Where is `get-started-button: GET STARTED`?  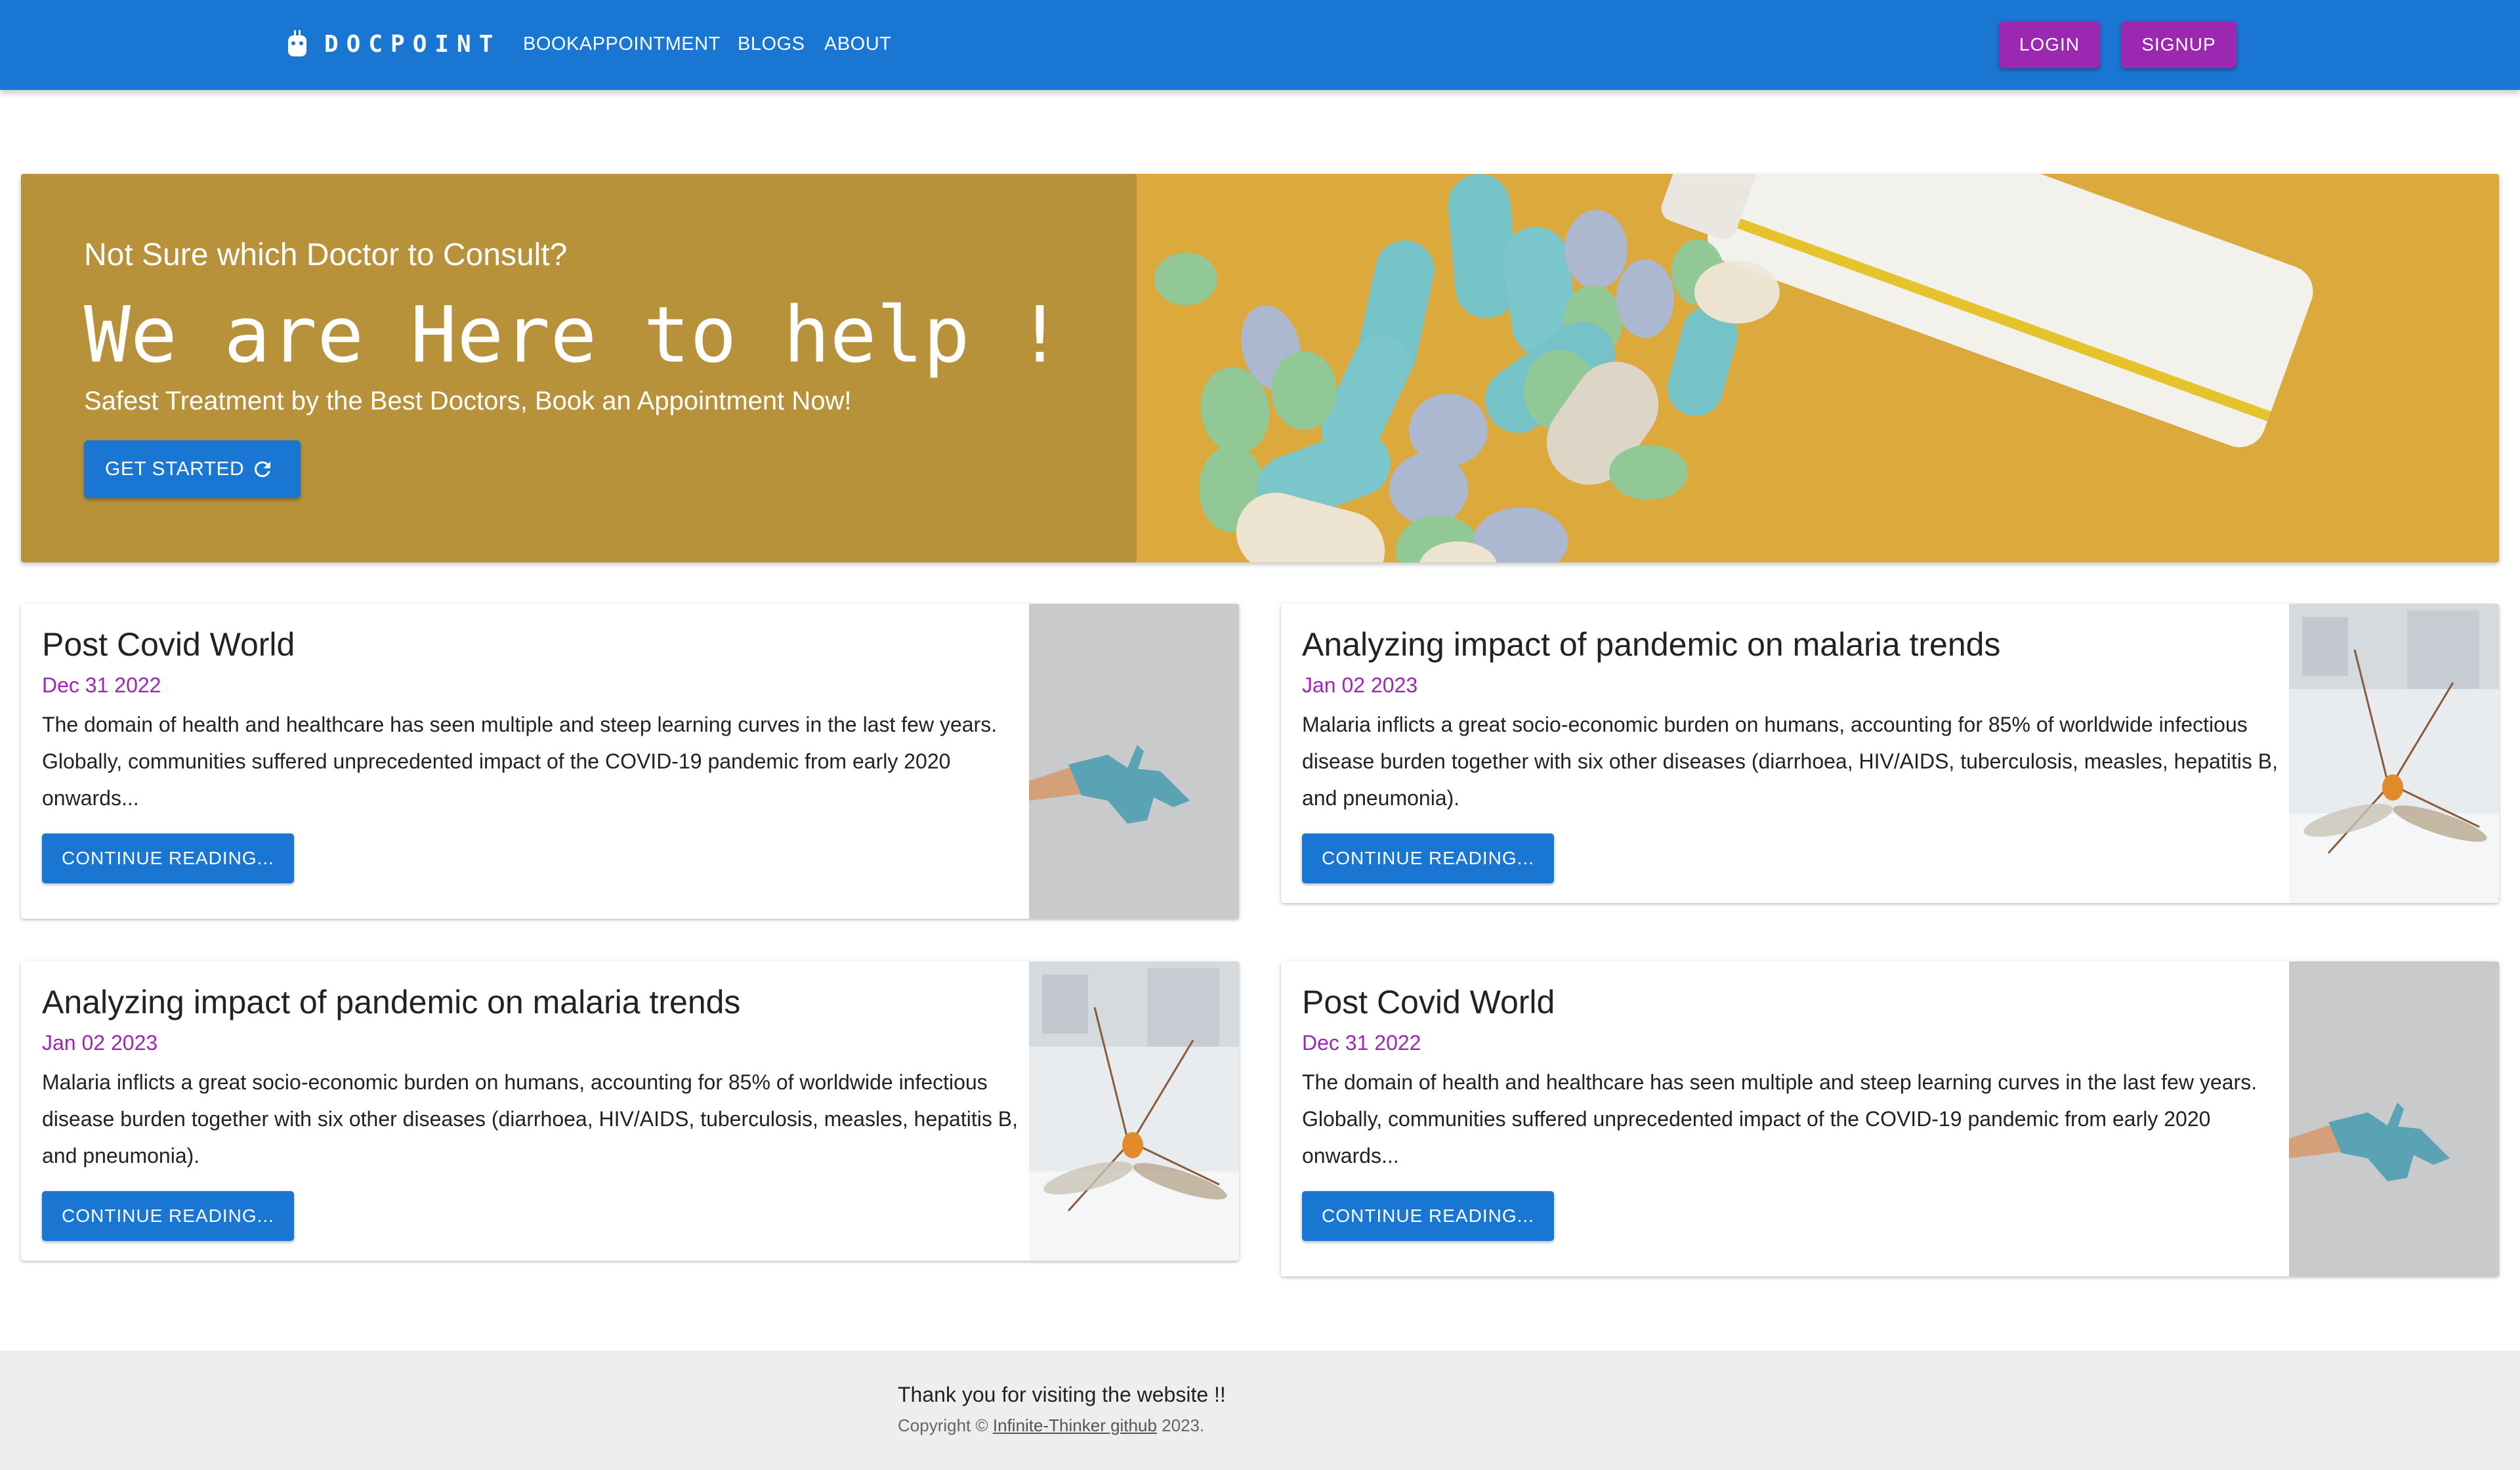
get-started-button: GET STARTED is located at coordinates (192, 469).